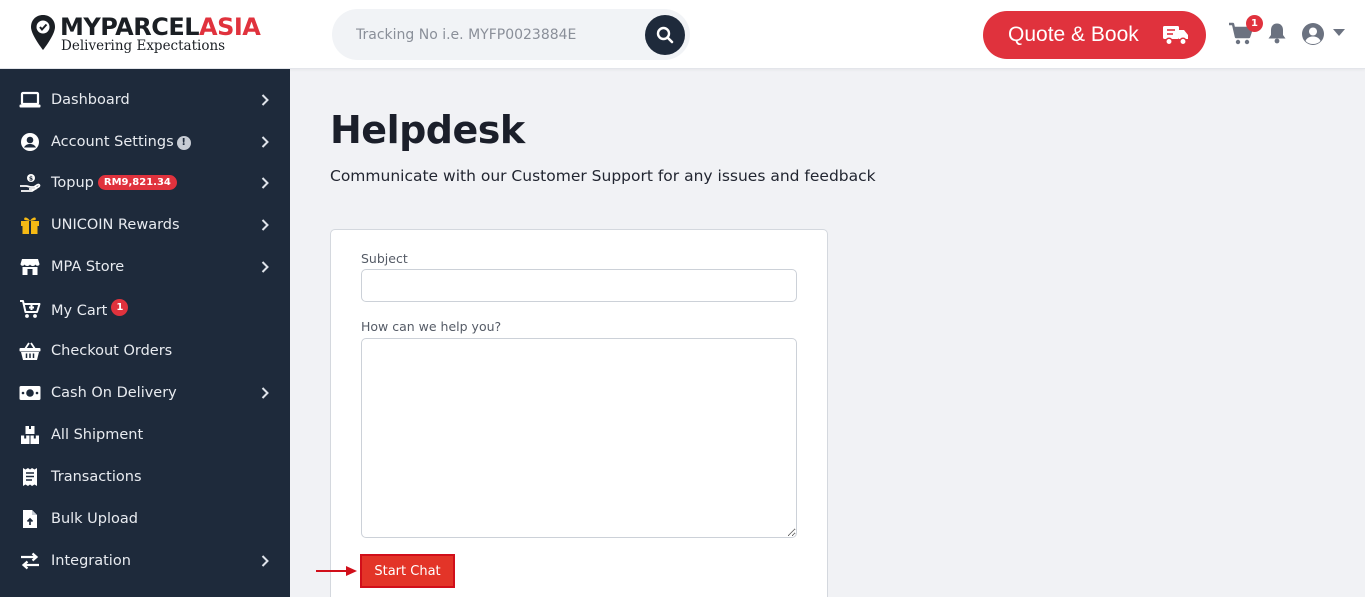 The height and width of the screenshot is (597, 1365). I want to click on sidebar-item-checkout-orders: Checkout Orders, so click(145, 351).